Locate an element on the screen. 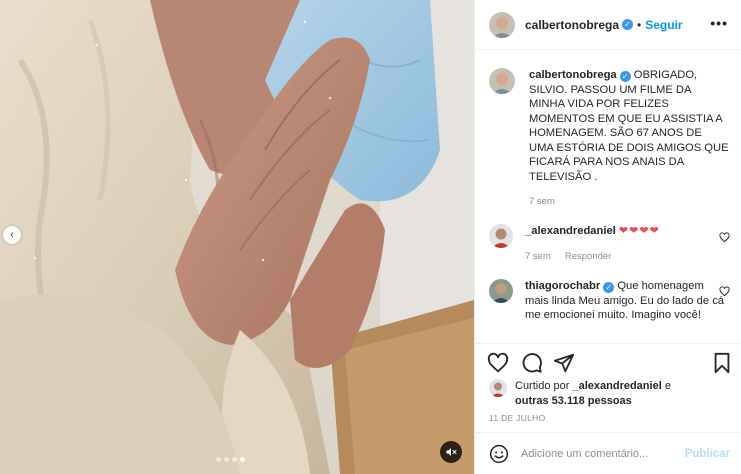 The width and height of the screenshot is (741, 474). post-date: 11 DE JULHO is located at coordinates (517, 418).